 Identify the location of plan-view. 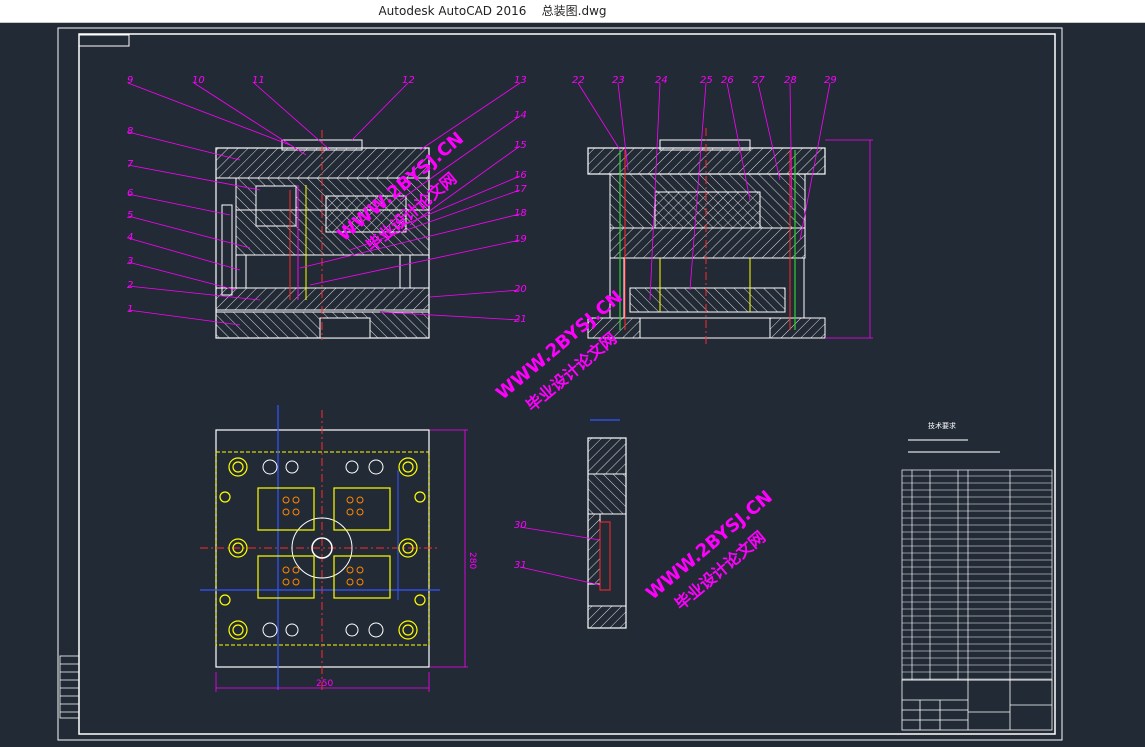
(334, 548).